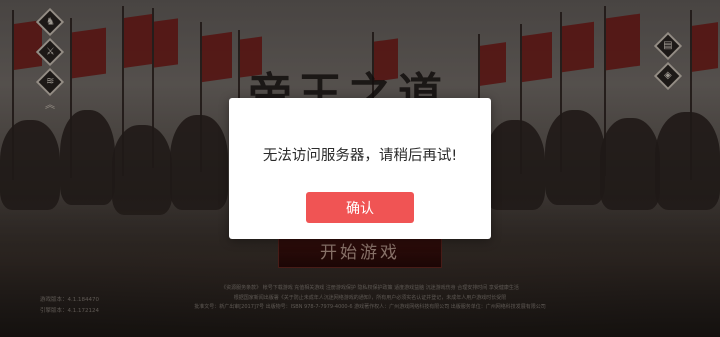 This screenshot has height=337, width=720. What do you see at coordinates (360, 207) in the screenshot?
I see `confirm-button: 确认` at bounding box center [360, 207].